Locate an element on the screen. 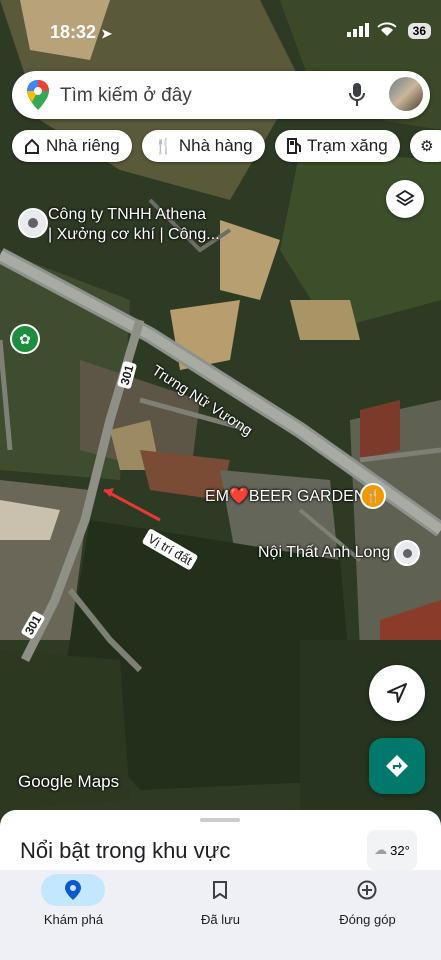 The height and width of the screenshot is (960, 441). wifi-icon is located at coordinates (387, 29).